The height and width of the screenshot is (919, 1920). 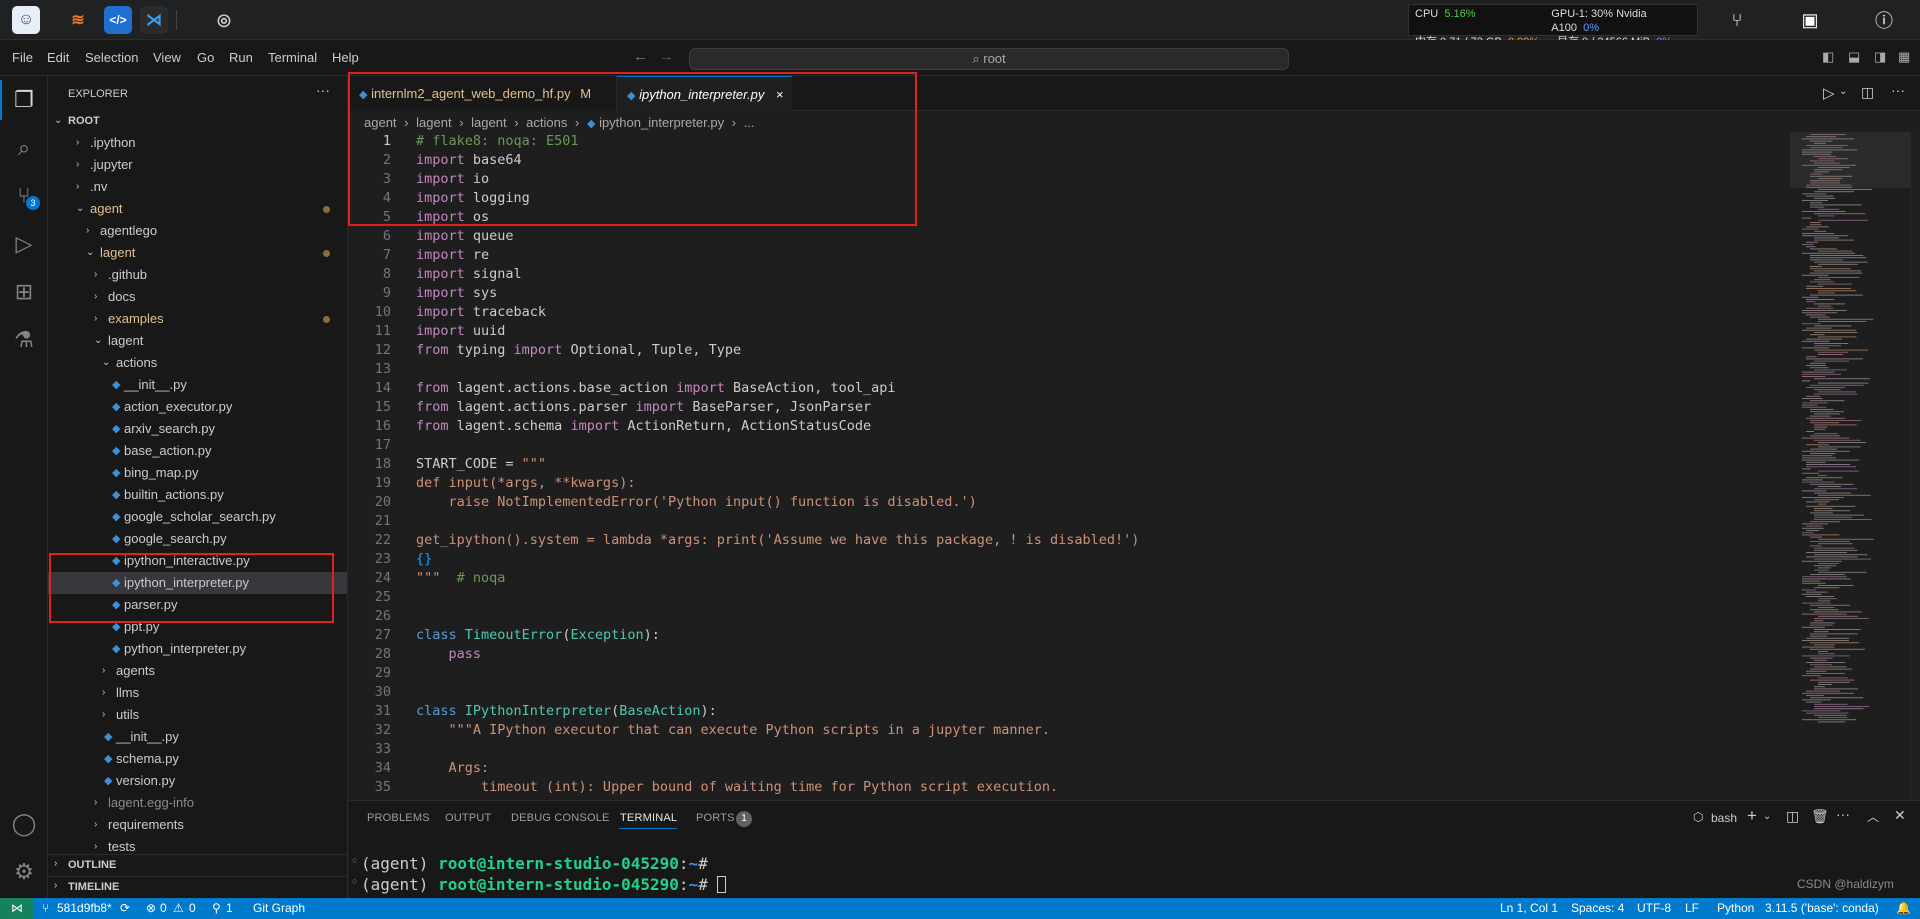 I want to click on tree-file: ◆ schema.py, so click(x=197, y=759).